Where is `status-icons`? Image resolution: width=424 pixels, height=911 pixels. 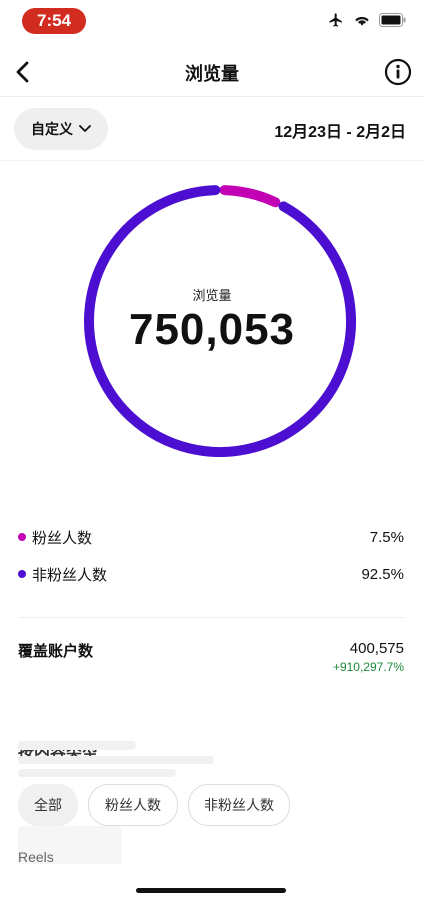 status-icons is located at coordinates (366, 20).